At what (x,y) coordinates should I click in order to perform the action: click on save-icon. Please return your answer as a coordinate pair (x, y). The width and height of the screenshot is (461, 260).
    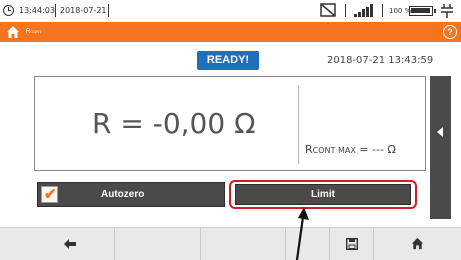
    Looking at the image, I should click on (352, 244).